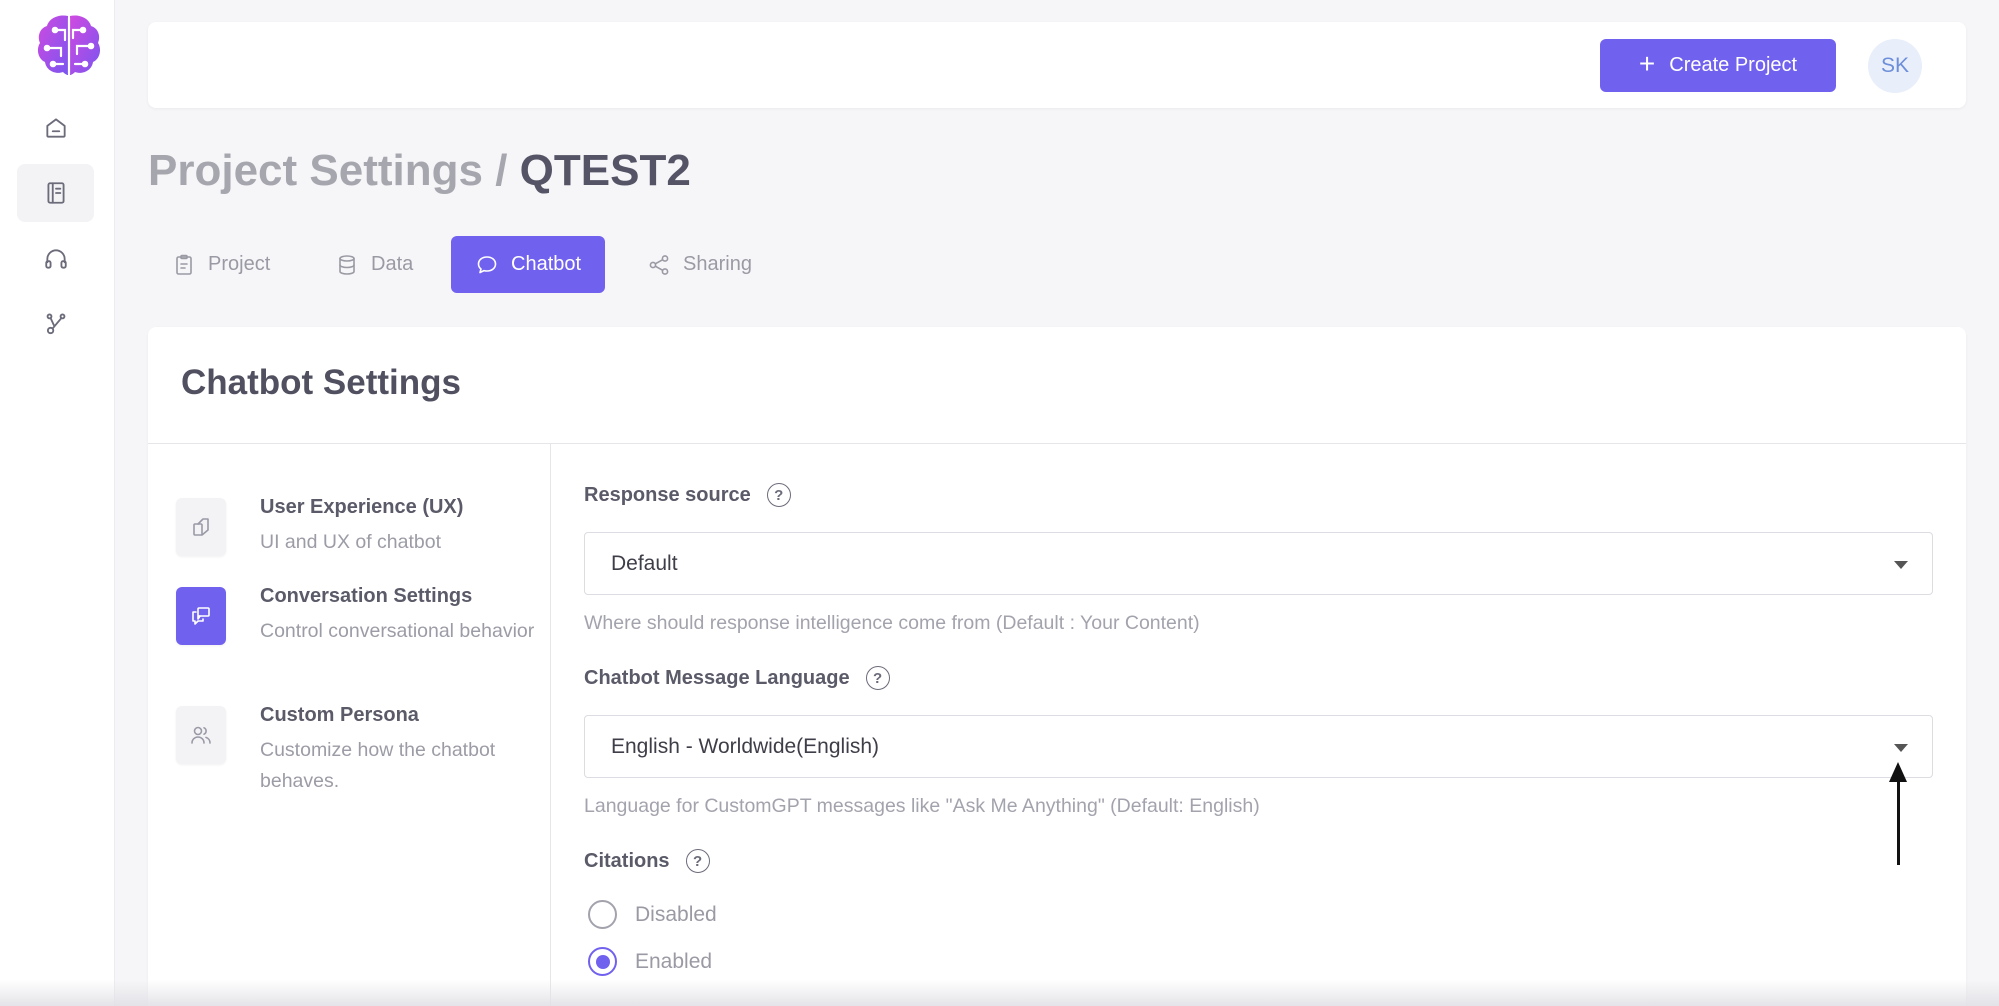 Image resolution: width=1999 pixels, height=1006 pixels. I want to click on nav-home, so click(55, 128).